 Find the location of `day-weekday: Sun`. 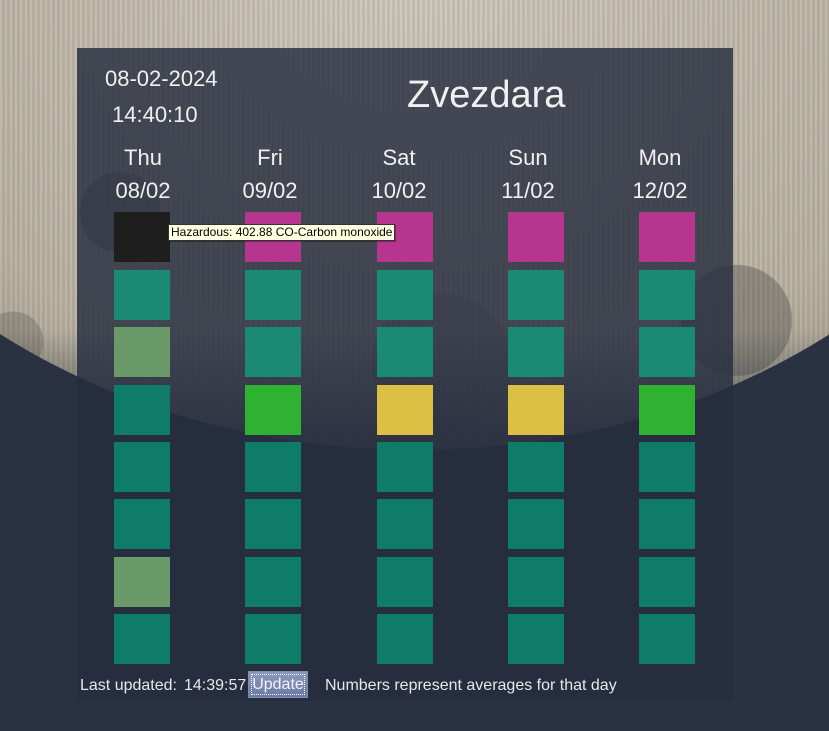

day-weekday: Sun is located at coordinates (528, 157).